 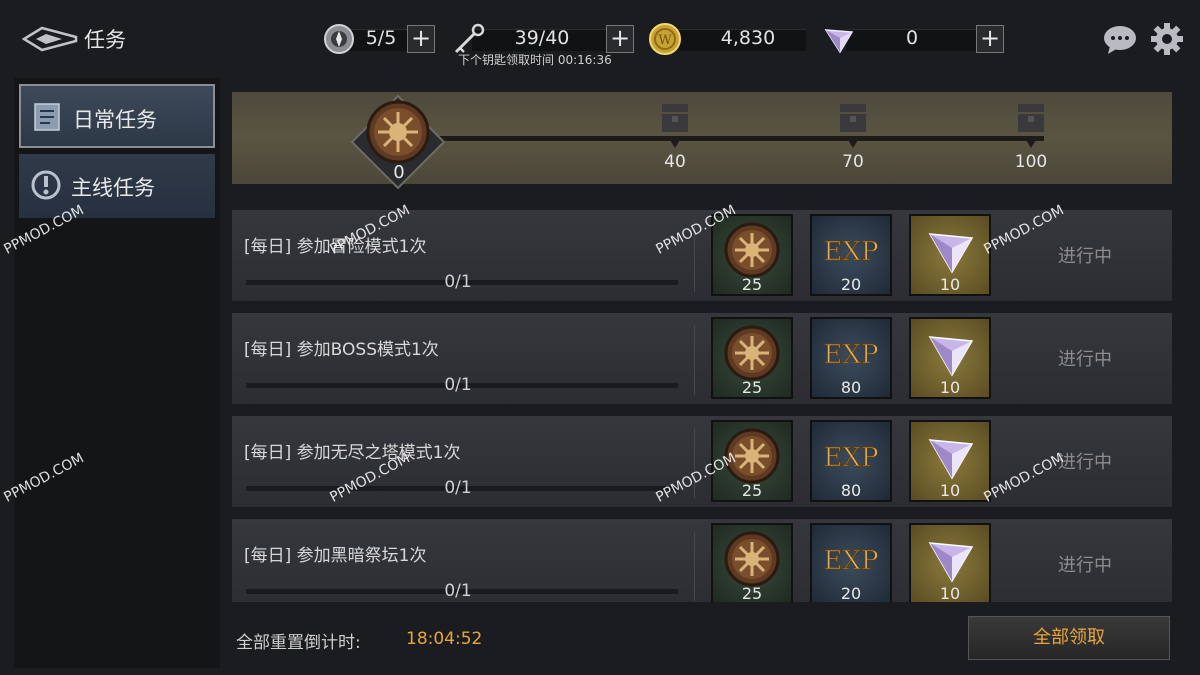 What do you see at coordinates (47, 117) in the screenshot?
I see `scroll-icon` at bounding box center [47, 117].